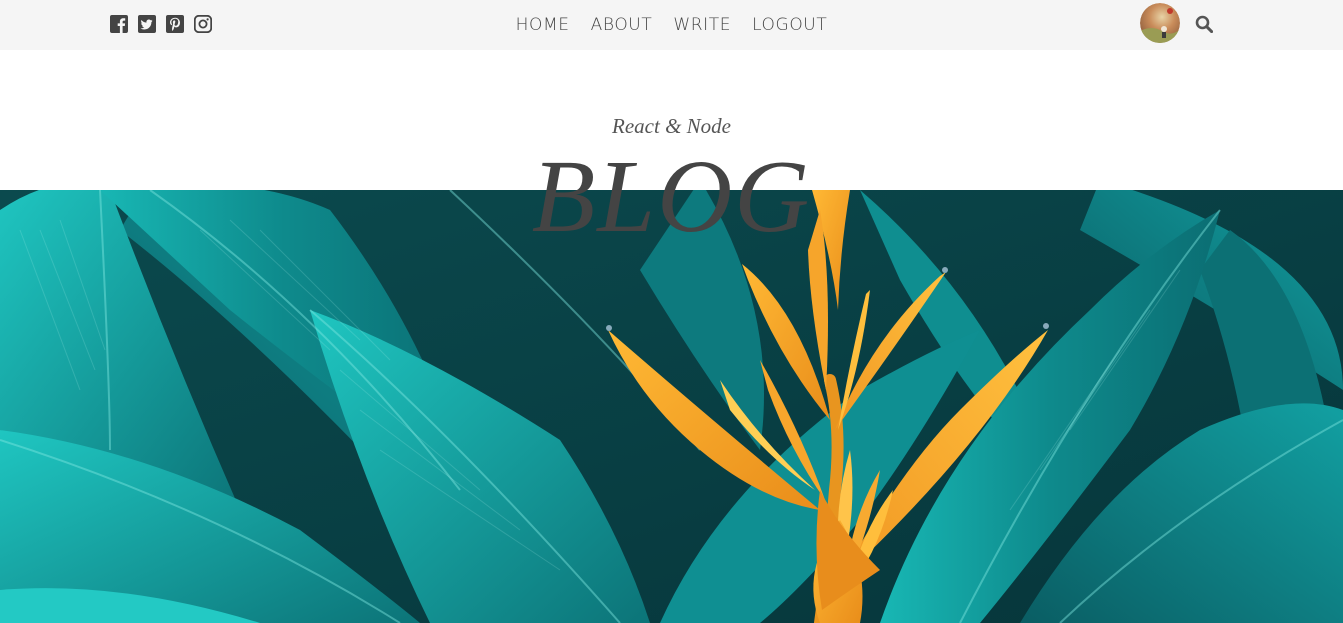 This screenshot has height=623, width=1343. I want to click on search-icon, so click(1204, 24).